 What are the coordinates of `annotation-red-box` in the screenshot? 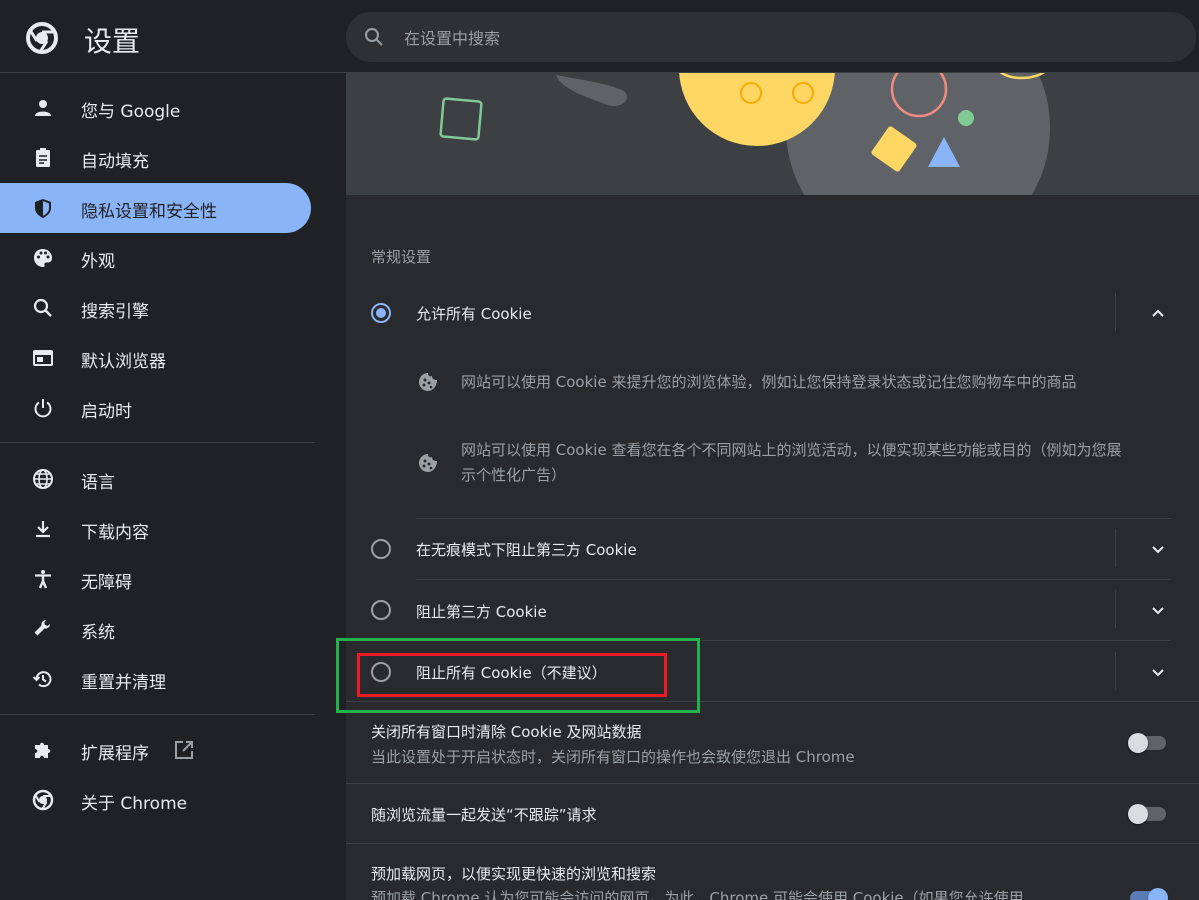 It's located at (512, 675).